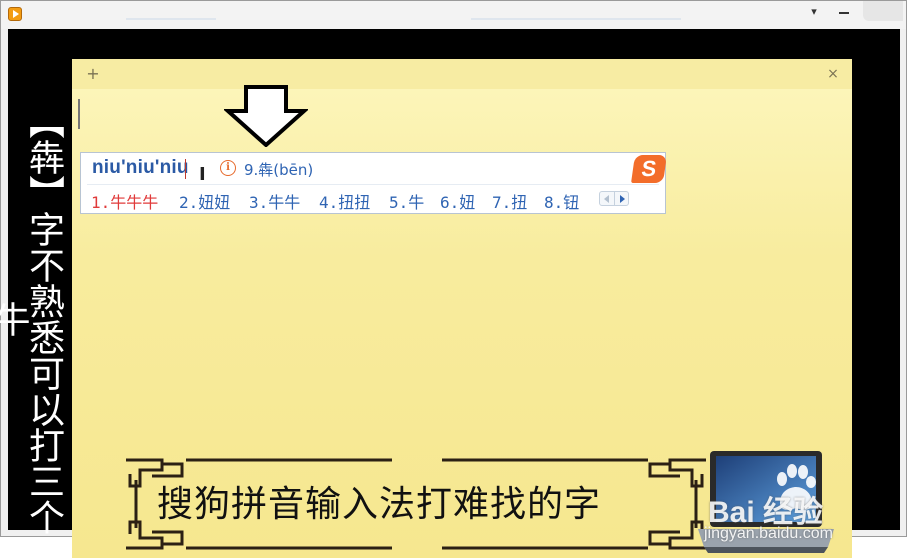 The image size is (907, 558). I want to click on ime-candidate: 4.扭扭, so click(344, 201).